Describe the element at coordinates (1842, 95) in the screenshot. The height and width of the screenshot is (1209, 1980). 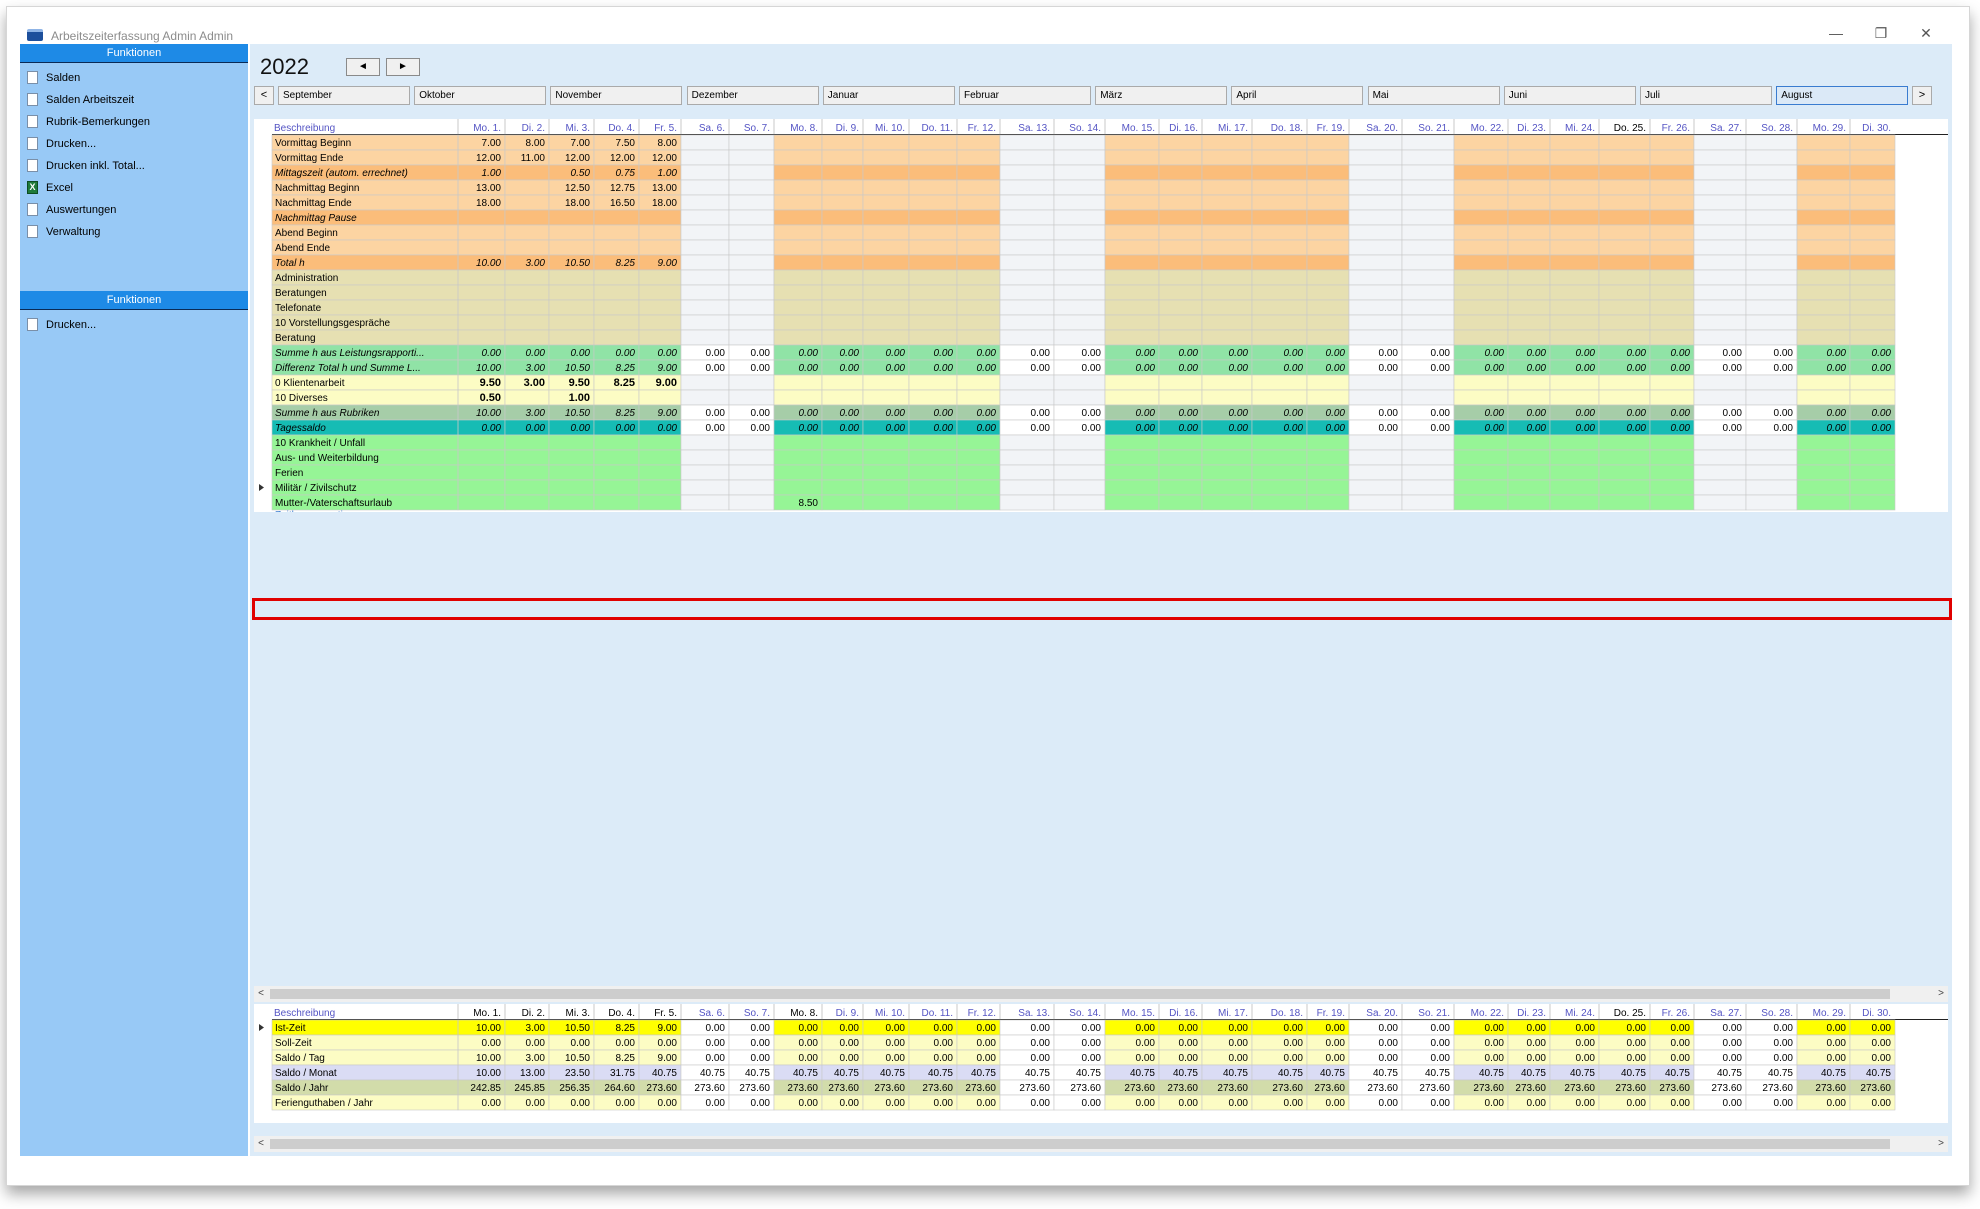
I see `month-tab: August` at that location.